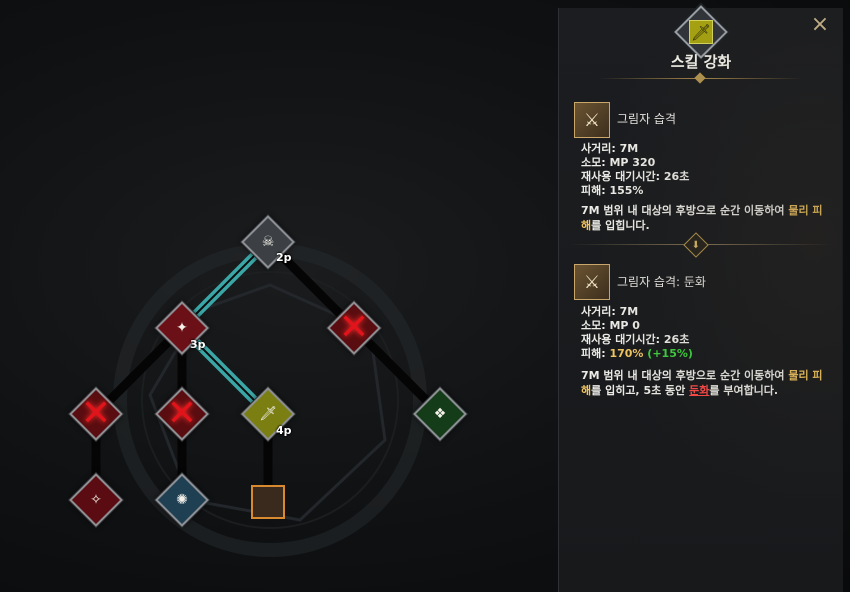  What do you see at coordinates (620, 225) in the screenshot?
I see `desc-text: 를 입힙니다.` at bounding box center [620, 225].